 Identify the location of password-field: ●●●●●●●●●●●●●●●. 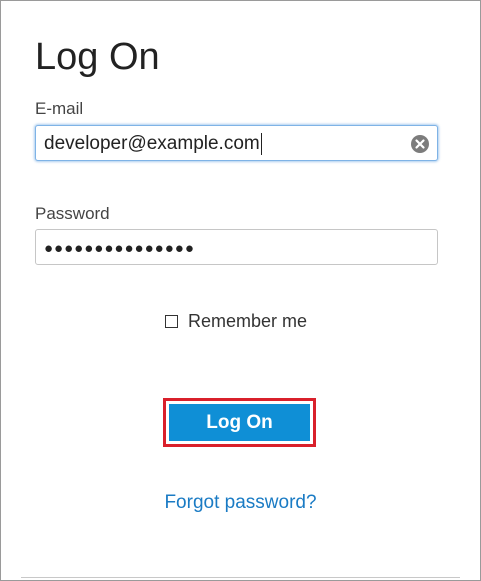
(236, 247).